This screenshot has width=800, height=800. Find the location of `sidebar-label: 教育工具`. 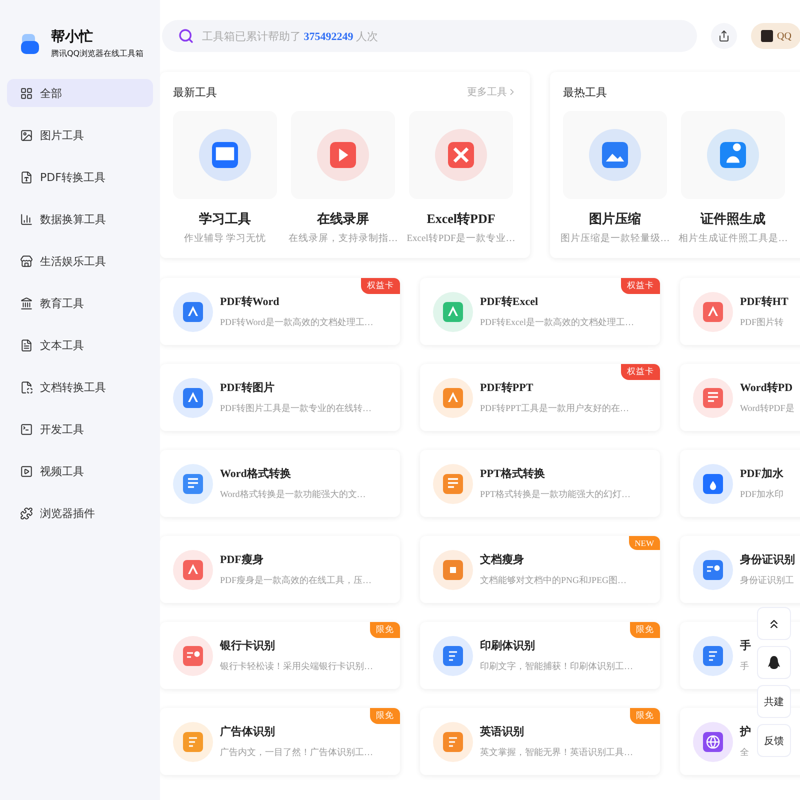

sidebar-label: 教育工具 is located at coordinates (62, 303).